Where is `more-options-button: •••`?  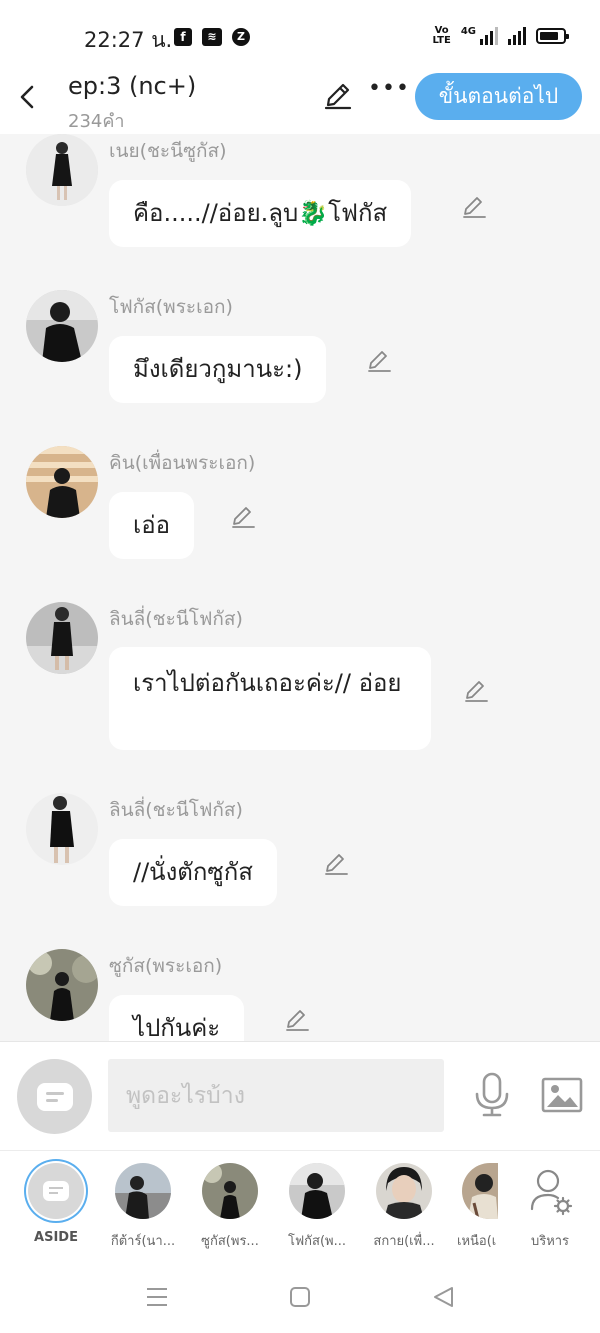
more-options-button: ••• is located at coordinates (388, 94).